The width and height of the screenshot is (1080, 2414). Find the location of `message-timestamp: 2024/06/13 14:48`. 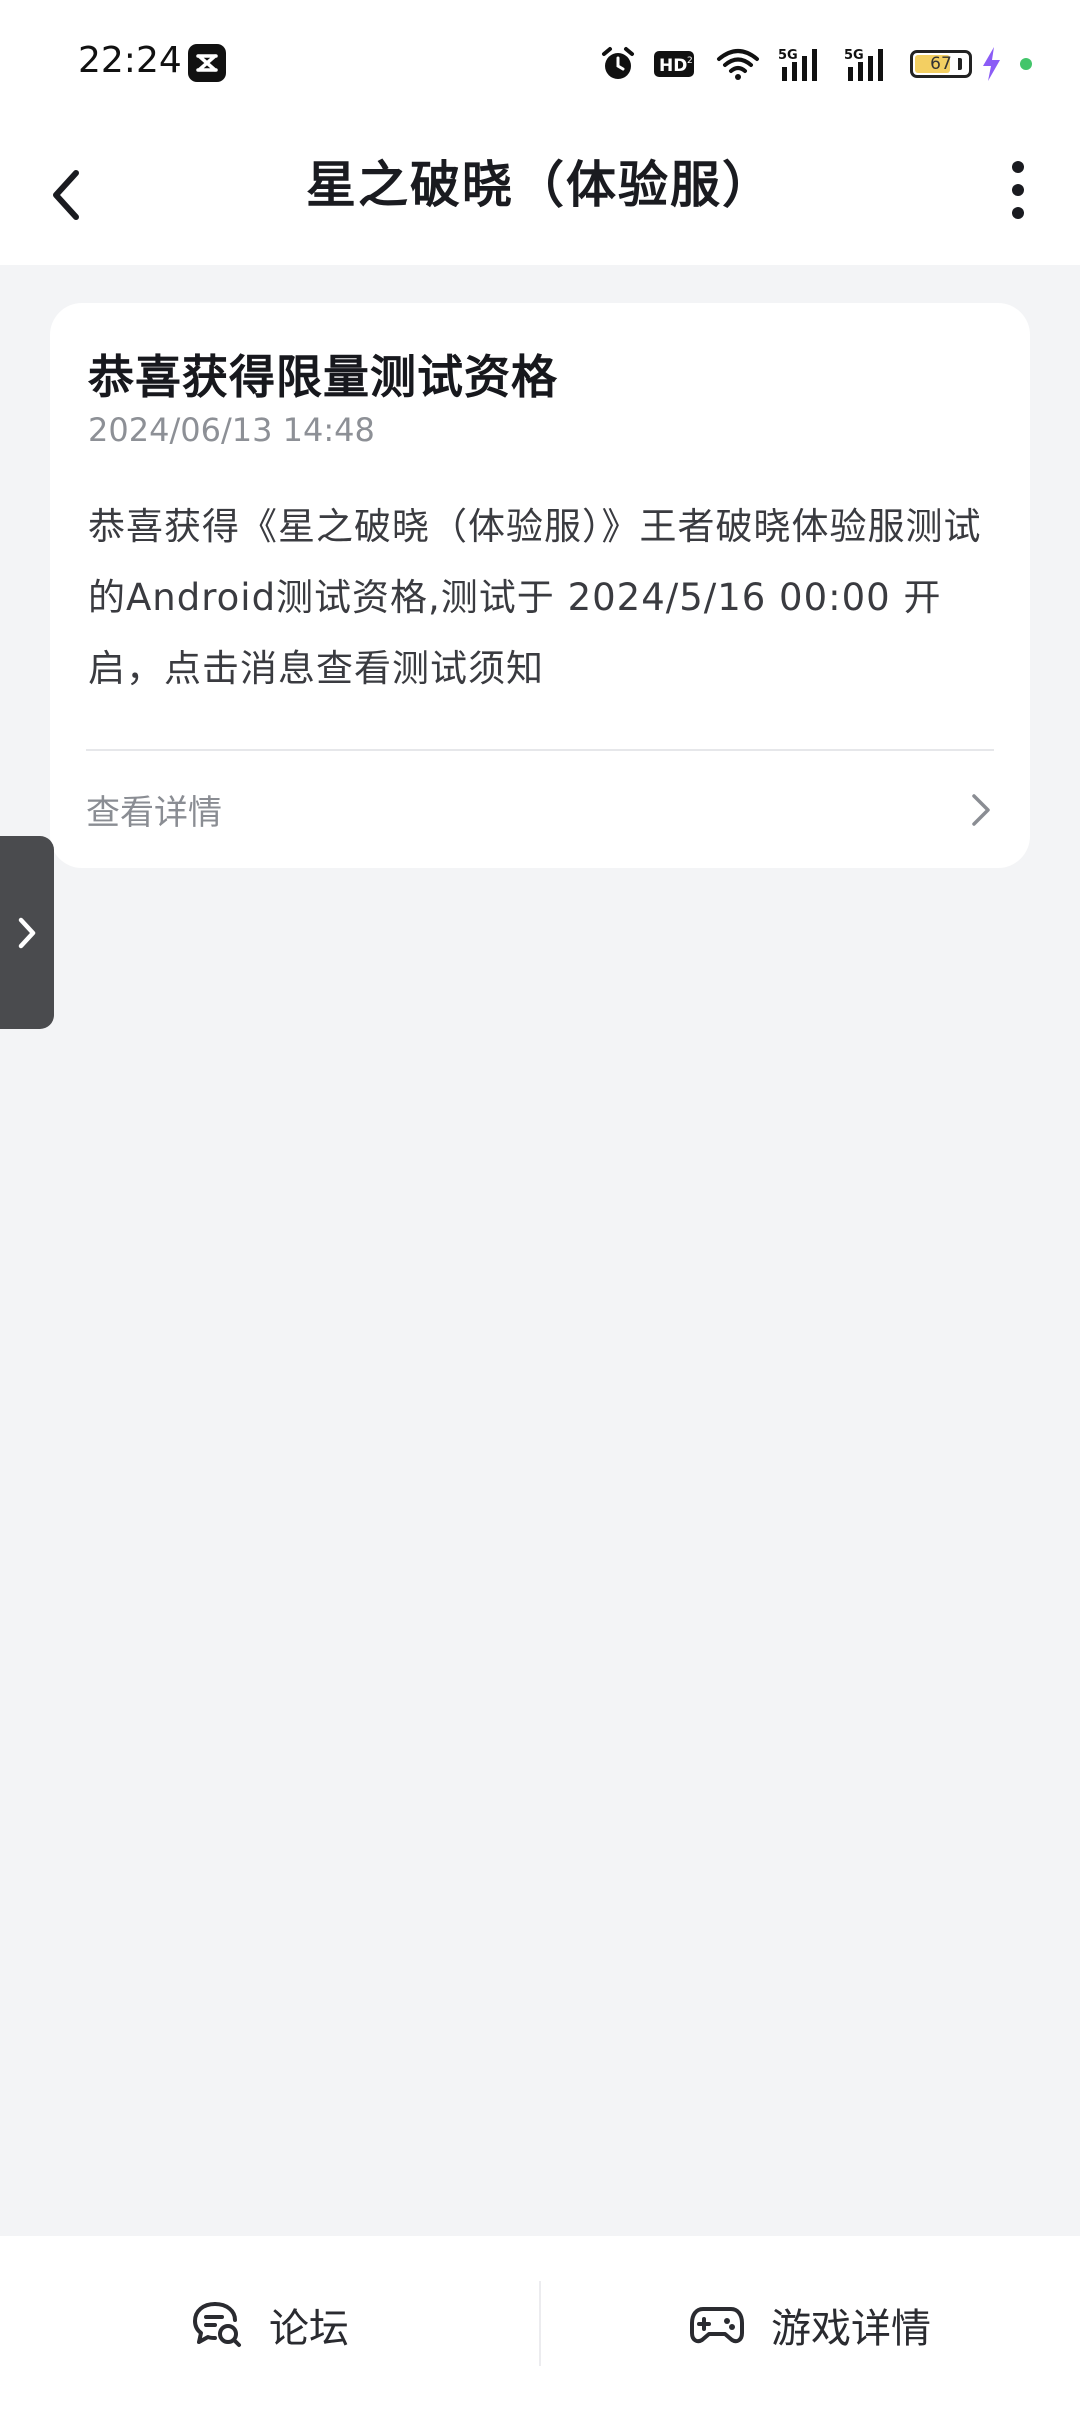

message-timestamp: 2024/06/13 14:48 is located at coordinates (231, 430).